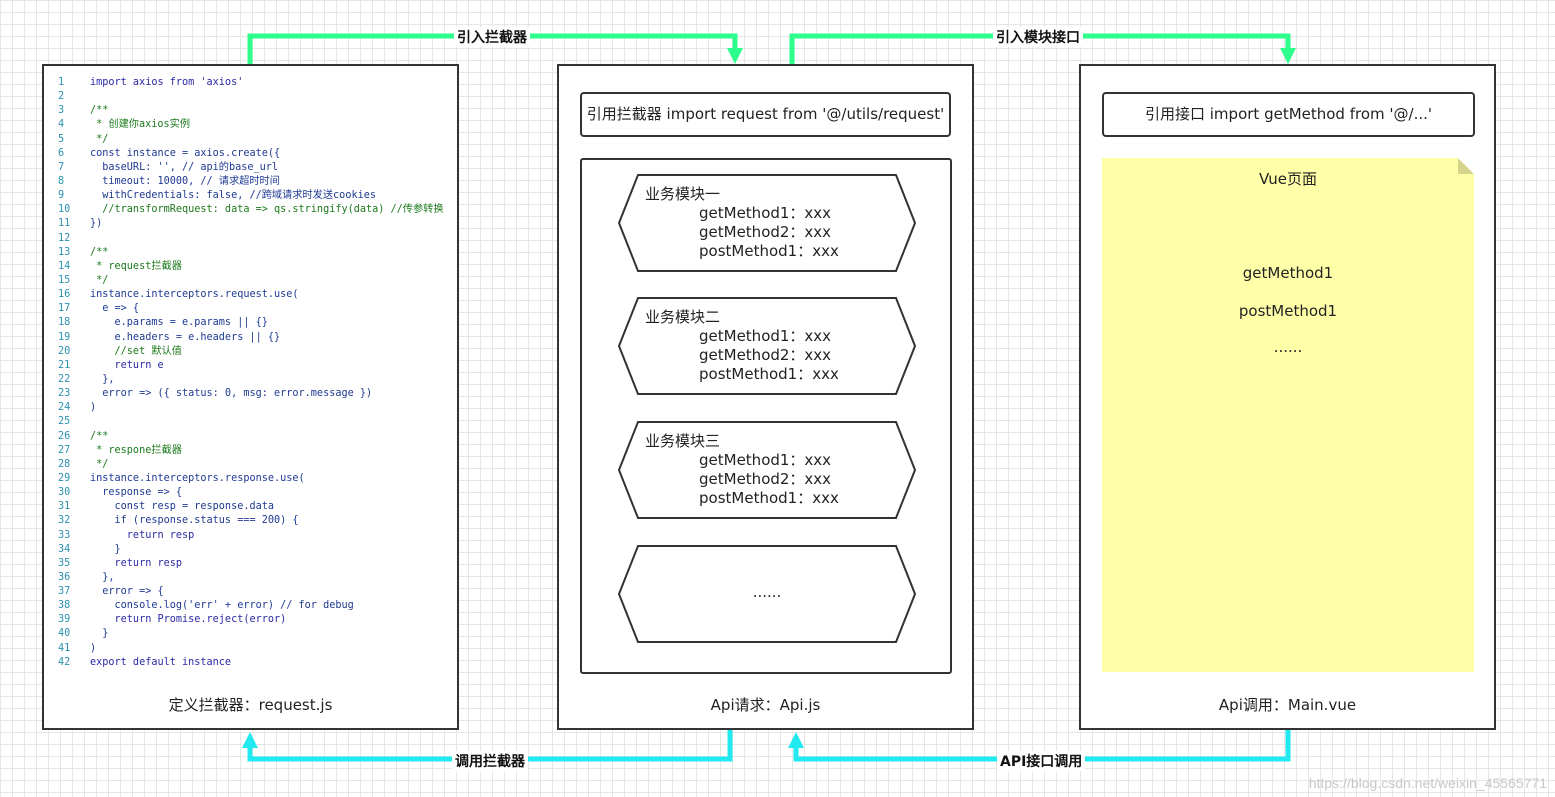  What do you see at coordinates (64, 493) in the screenshot?
I see `line-number: 30` at bounding box center [64, 493].